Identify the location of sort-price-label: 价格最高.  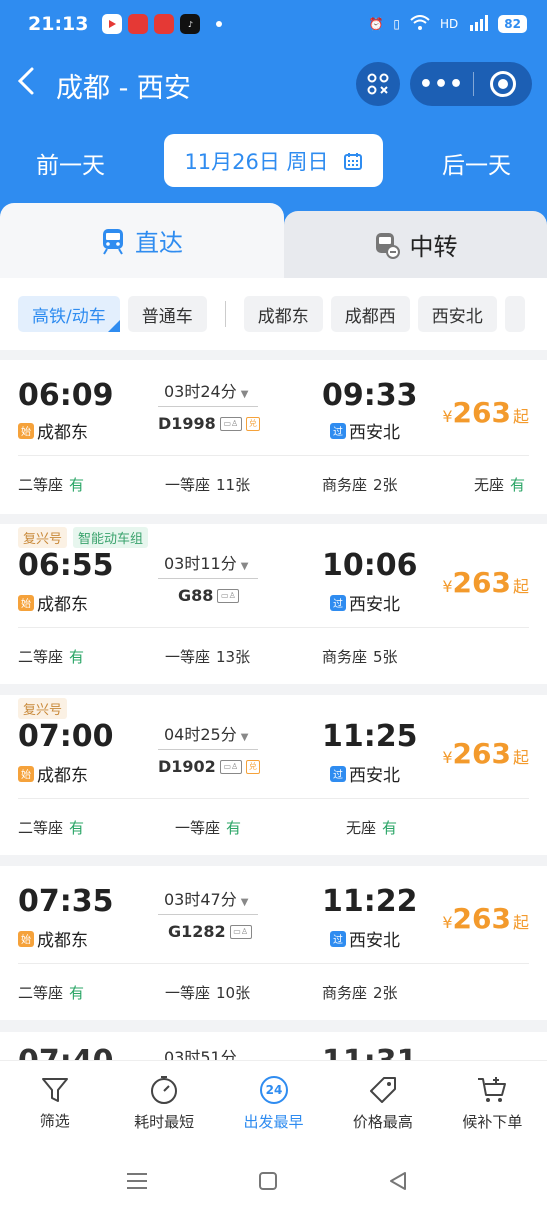
(382, 1121).